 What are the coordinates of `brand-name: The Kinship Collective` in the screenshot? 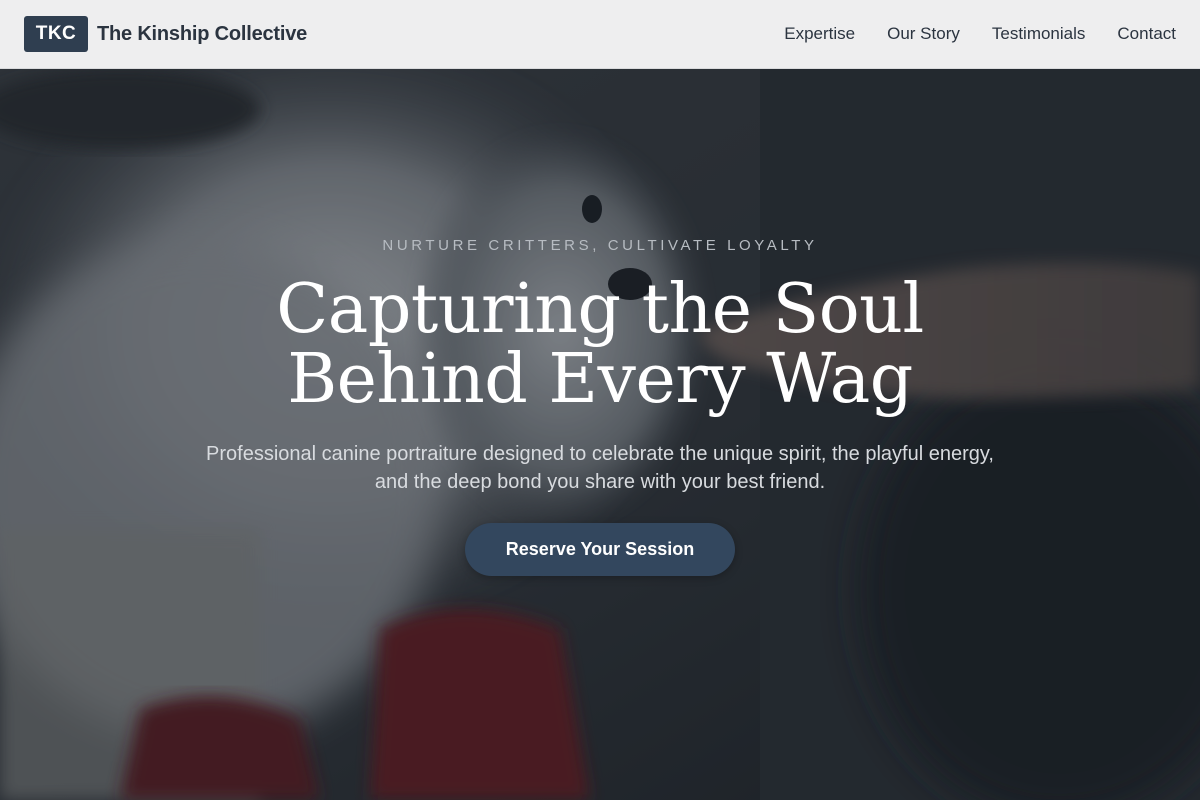 It's located at (202, 34).